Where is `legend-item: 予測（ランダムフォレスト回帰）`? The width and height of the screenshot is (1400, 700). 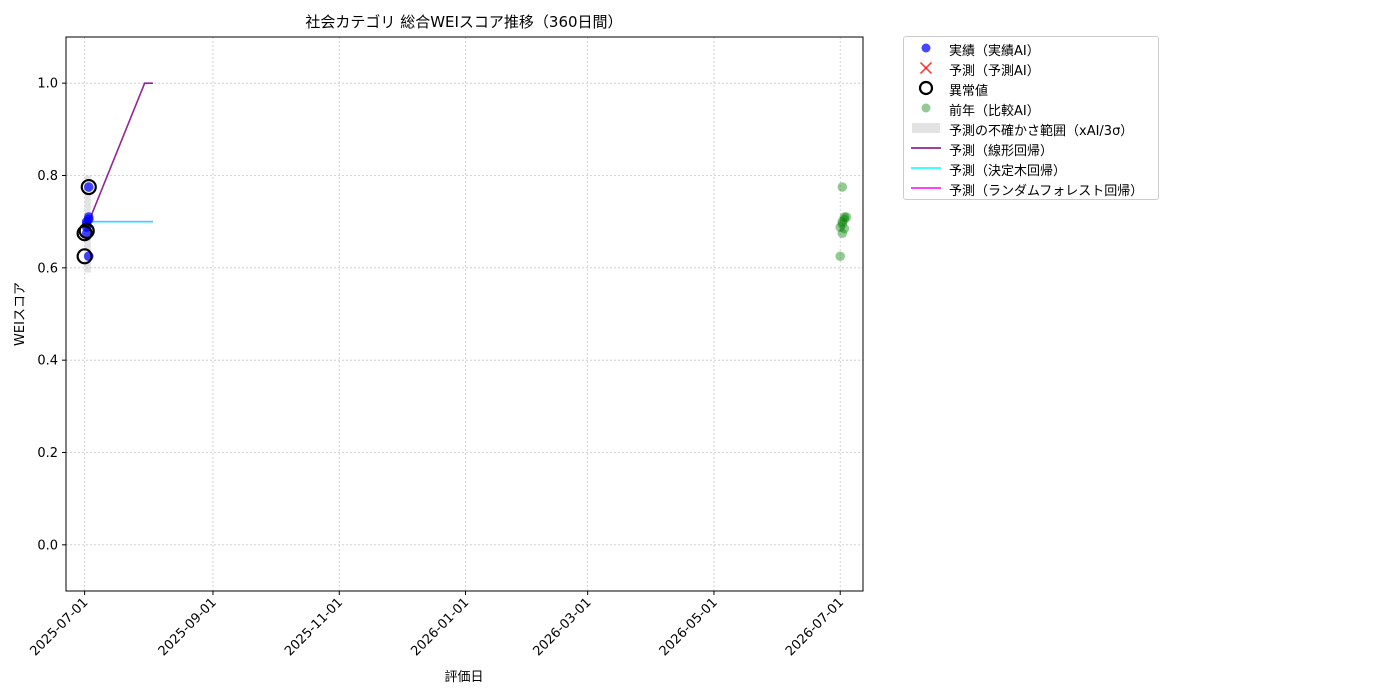
legend-item: 予測（ランダムフォレスト回帰） is located at coordinates (1031, 188).